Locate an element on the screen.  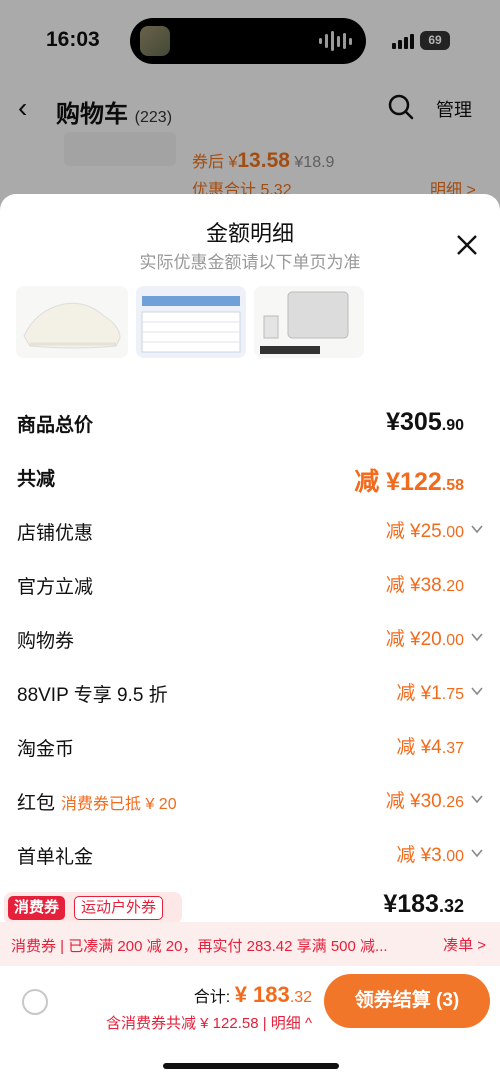
row-official-discount: 官方立减 减 ¥38.20 is located at coordinates (250, 584).